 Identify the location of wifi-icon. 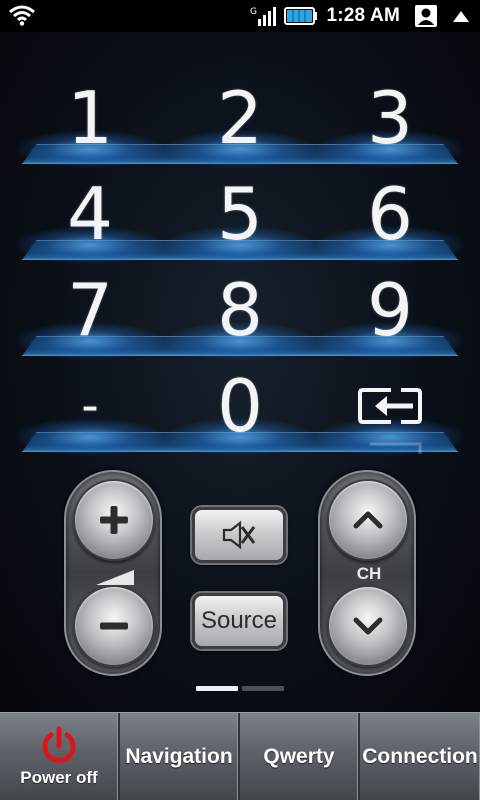
(22, 15).